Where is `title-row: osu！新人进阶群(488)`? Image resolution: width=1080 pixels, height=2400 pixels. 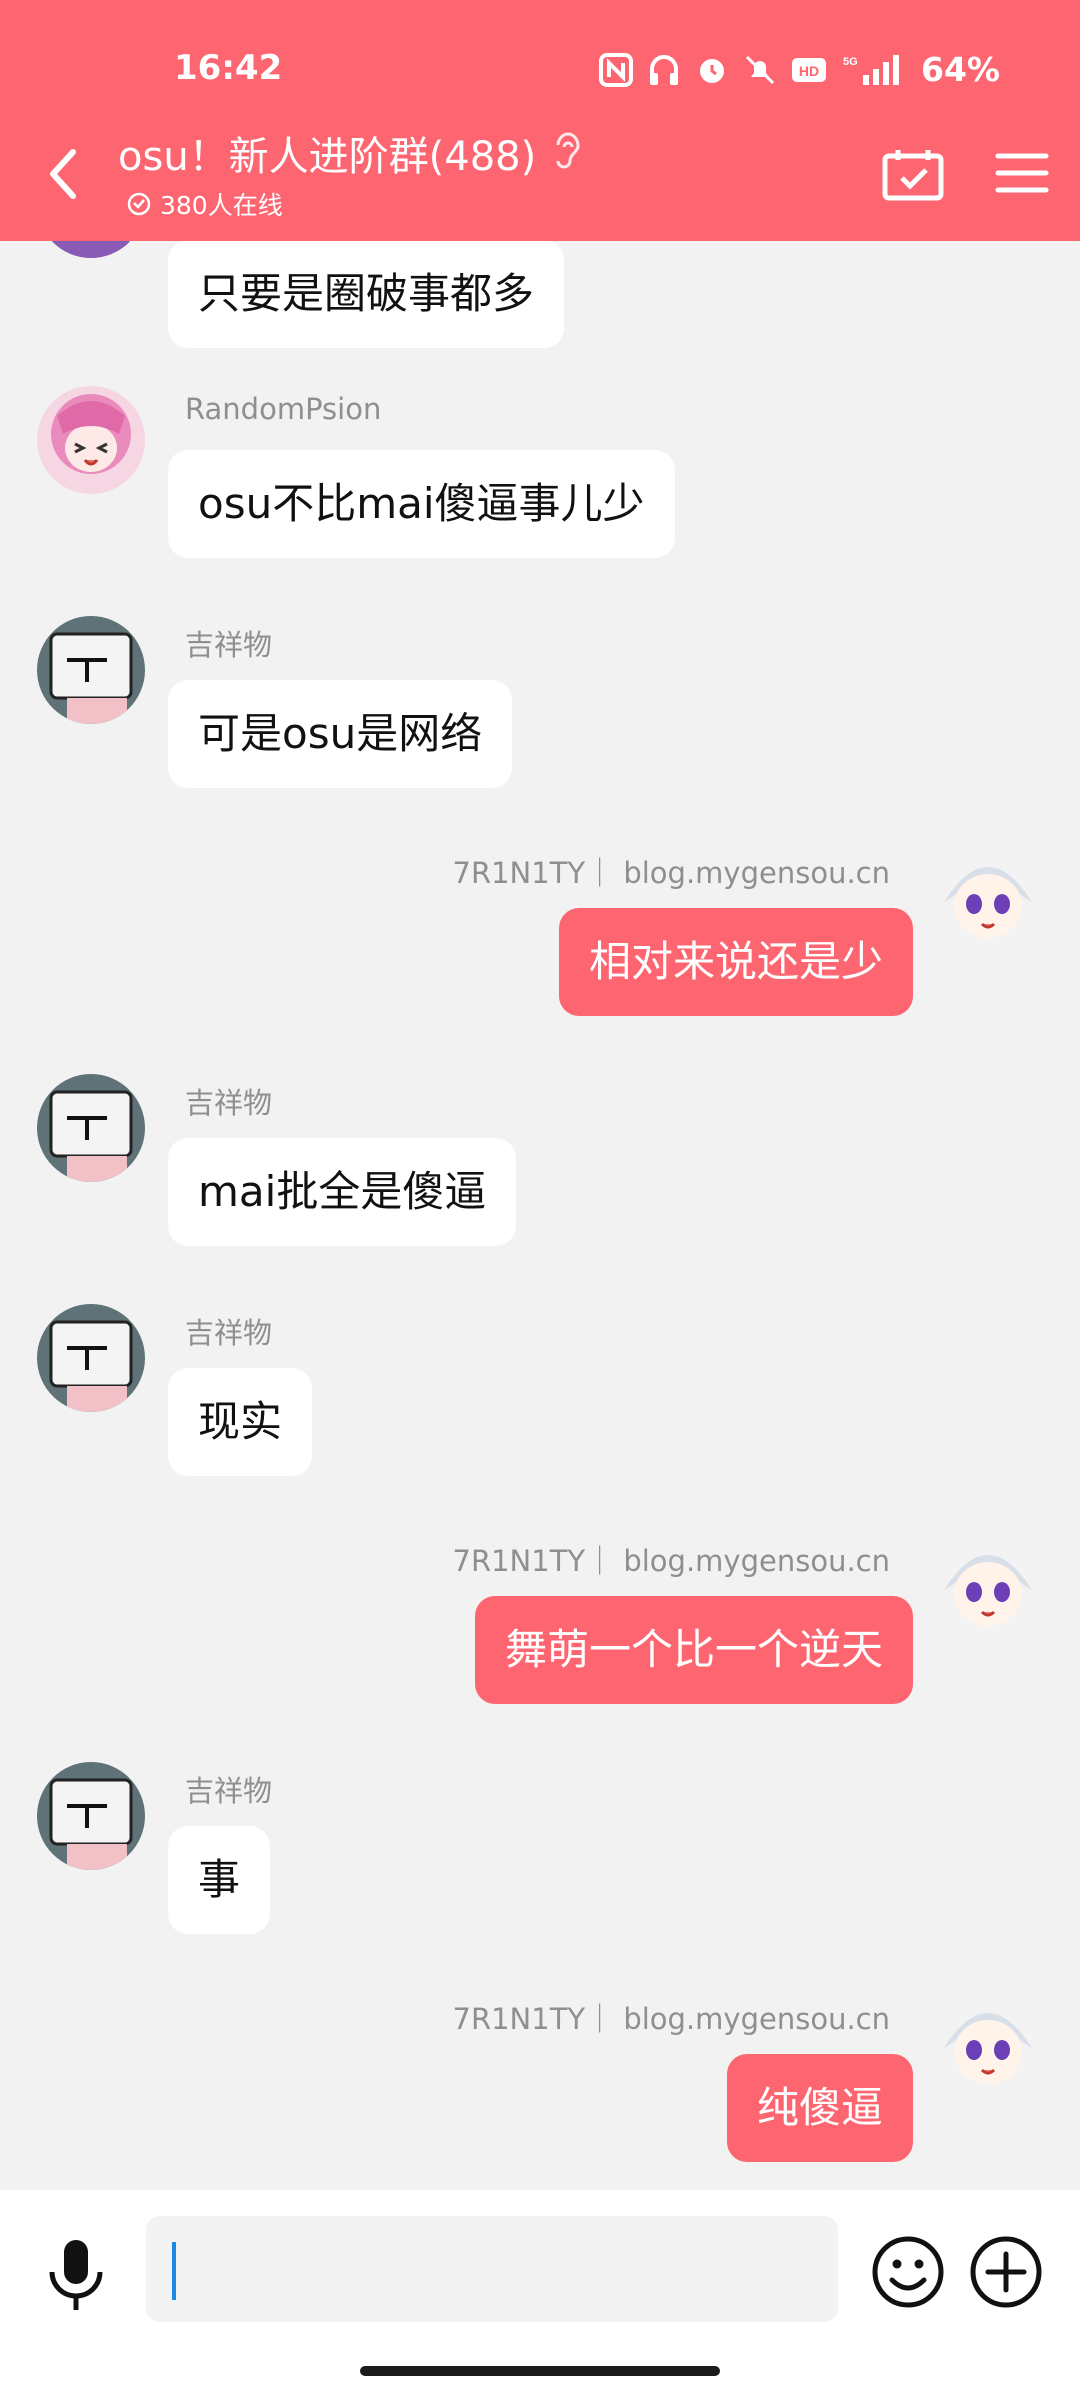 title-row: osu！新人进阶群(488) is located at coordinates (351, 153).